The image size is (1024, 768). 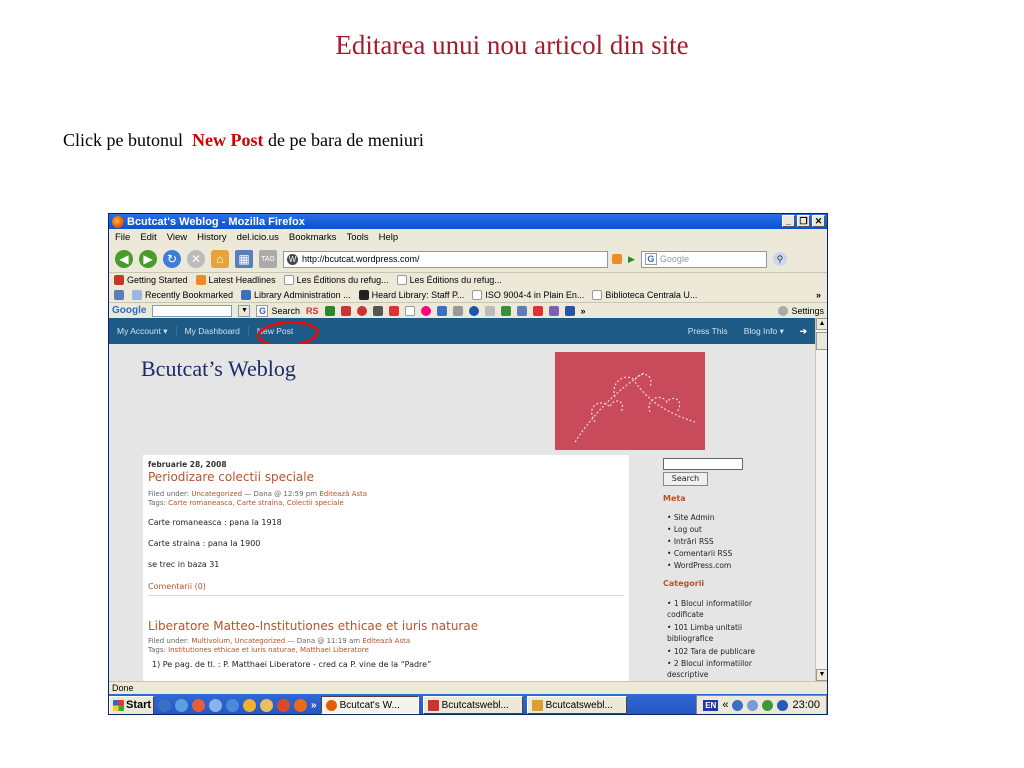 I want to click on toolbar-youtube-icon, so click(x=393, y=310).